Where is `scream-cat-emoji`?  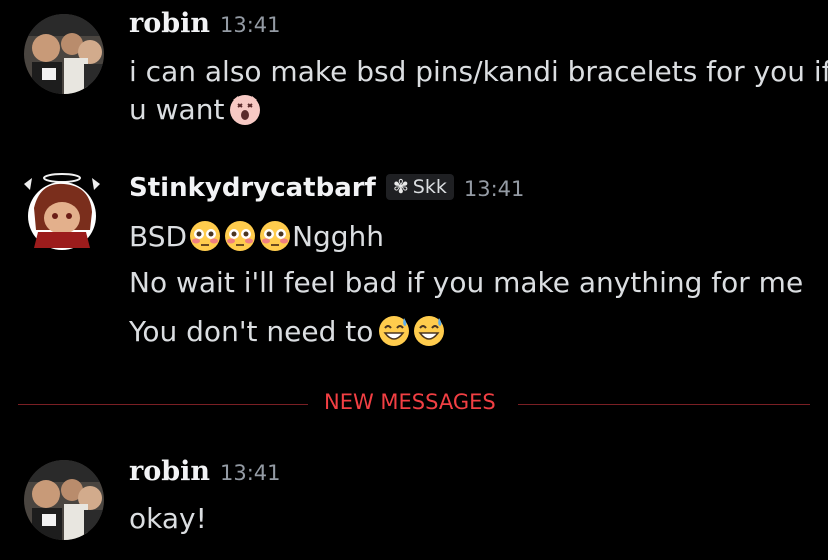
scream-cat-emoji is located at coordinates (245, 113).